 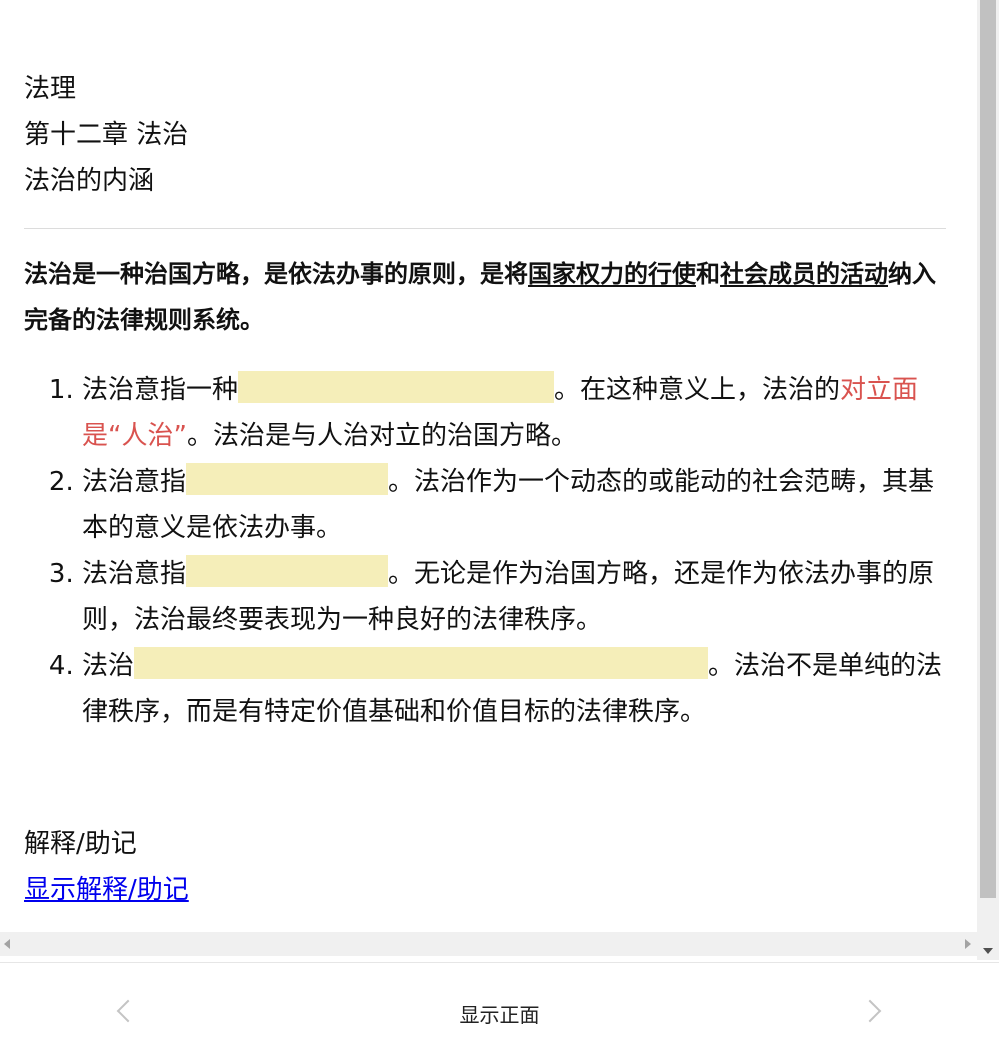 I want to click on divider, so click(x=485, y=228).